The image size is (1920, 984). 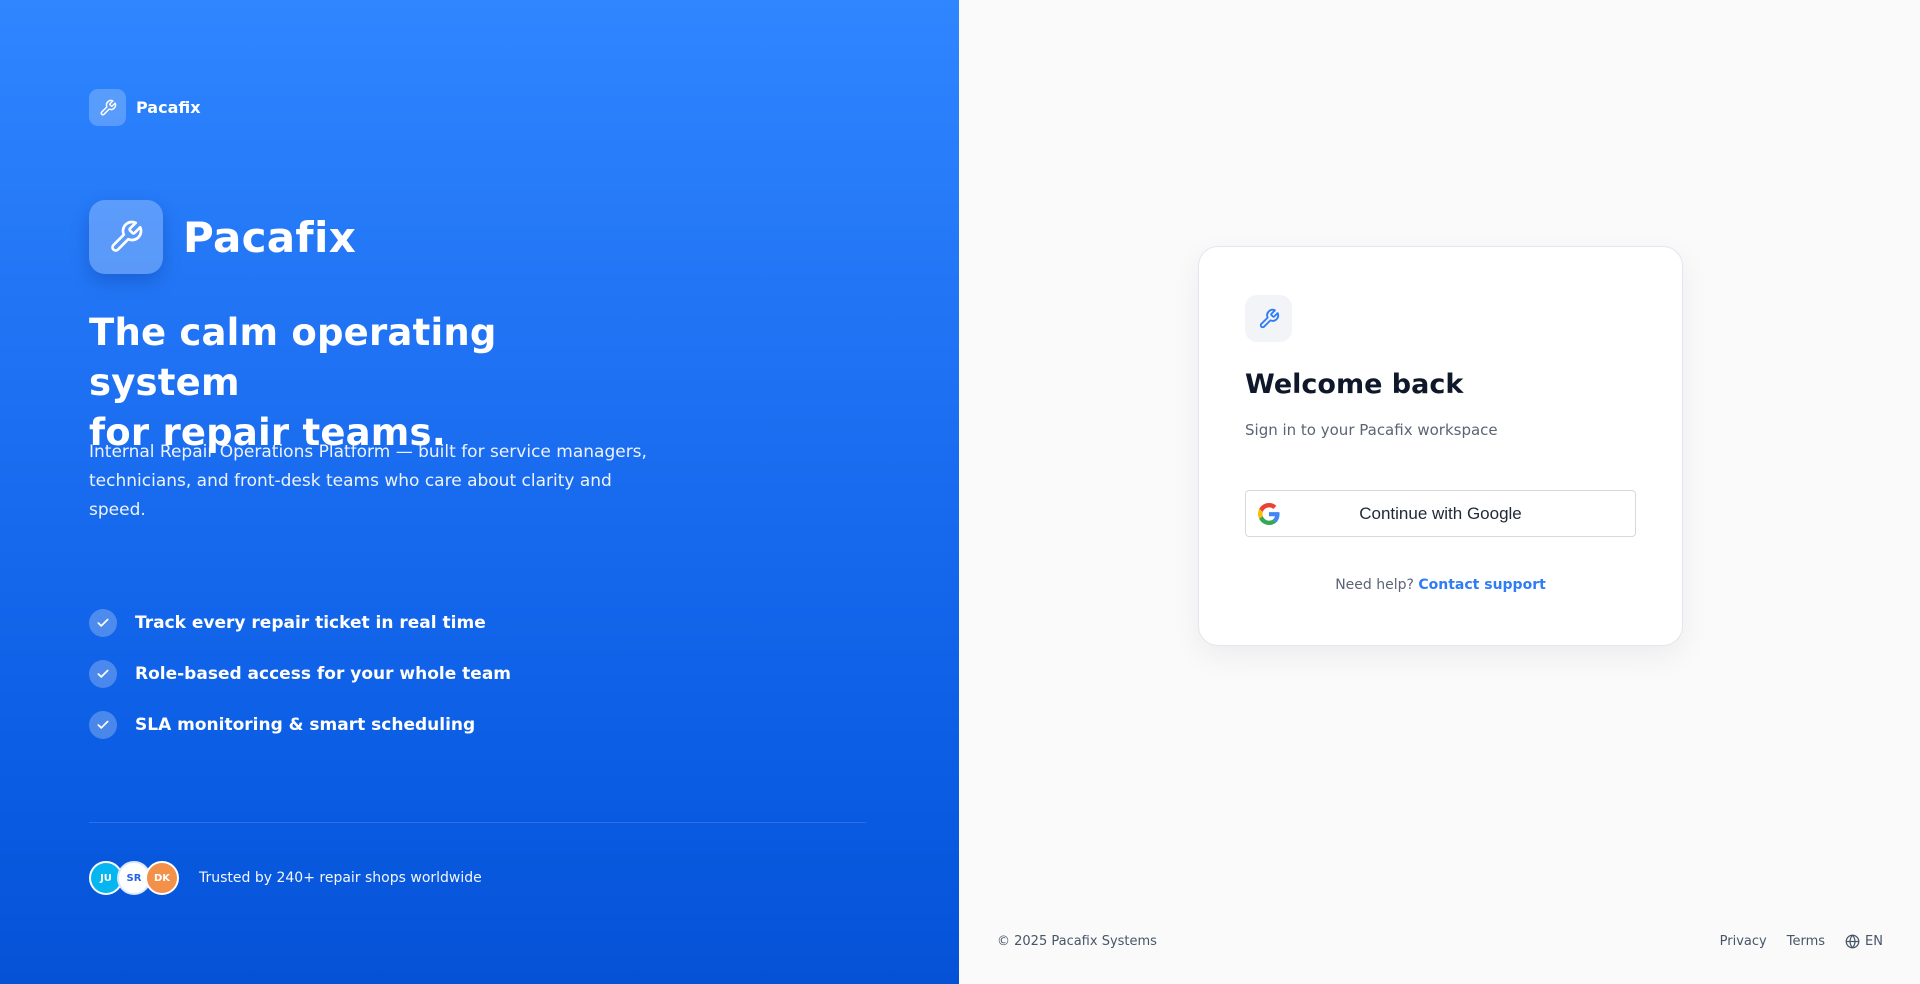 I want to click on globe-icon, so click(x=1852, y=941).